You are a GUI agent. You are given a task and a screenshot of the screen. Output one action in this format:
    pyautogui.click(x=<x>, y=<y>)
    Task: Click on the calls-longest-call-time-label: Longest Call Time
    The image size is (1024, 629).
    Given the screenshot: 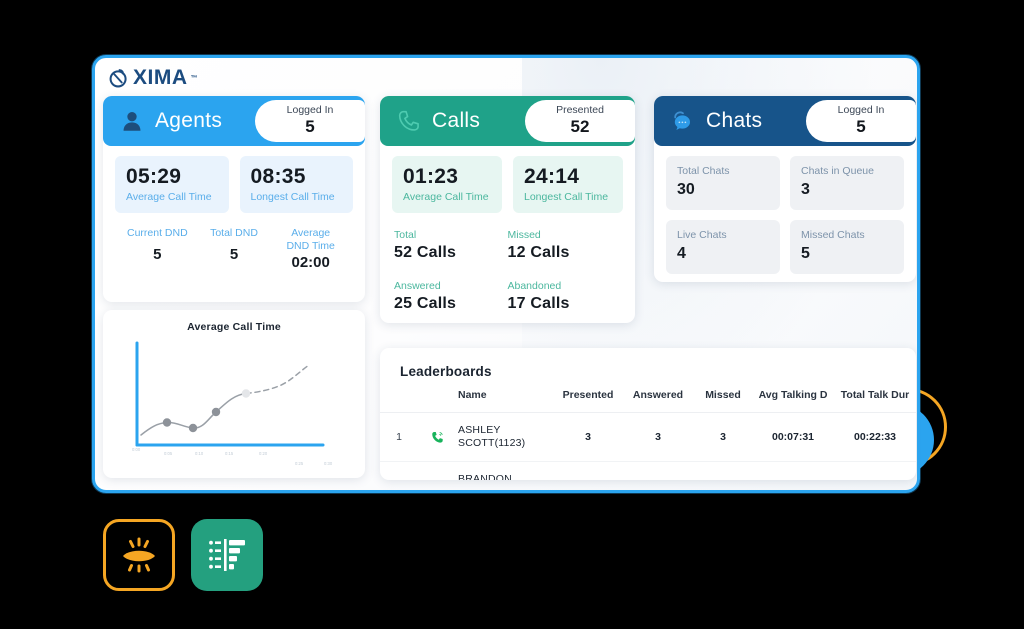 What is the action you would take?
    pyautogui.click(x=566, y=197)
    